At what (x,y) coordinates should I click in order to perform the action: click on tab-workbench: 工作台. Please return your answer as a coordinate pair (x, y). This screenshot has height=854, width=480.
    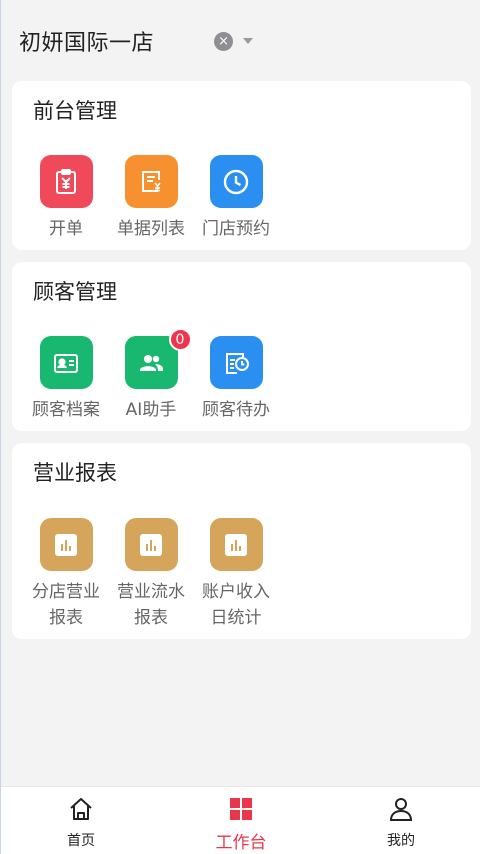
    Looking at the image, I should click on (241, 820).